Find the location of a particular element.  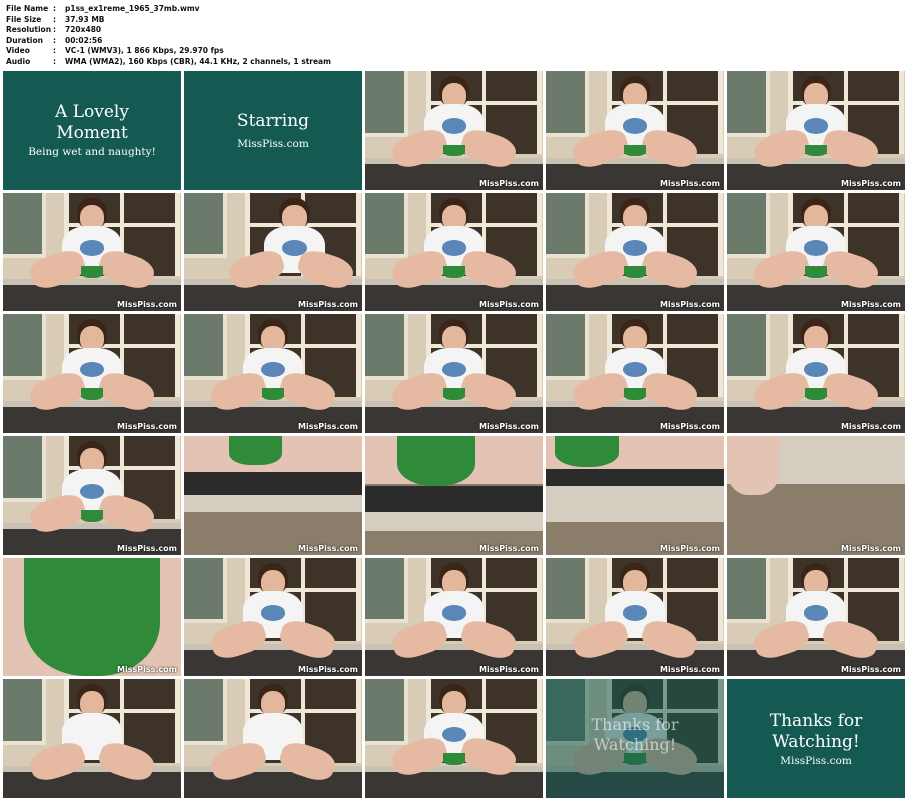

fade-text: Thanks for Watching! is located at coordinates (635, 735).